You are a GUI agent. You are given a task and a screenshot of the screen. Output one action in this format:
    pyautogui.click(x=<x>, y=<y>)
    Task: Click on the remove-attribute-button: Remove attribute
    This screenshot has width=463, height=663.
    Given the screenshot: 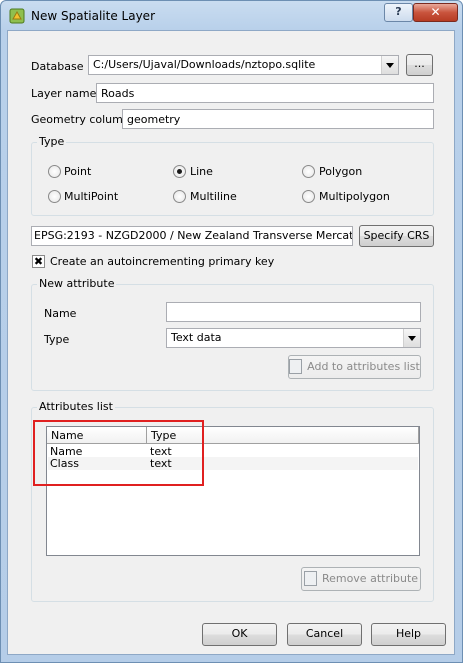 What is the action you would take?
    pyautogui.click(x=361, y=579)
    